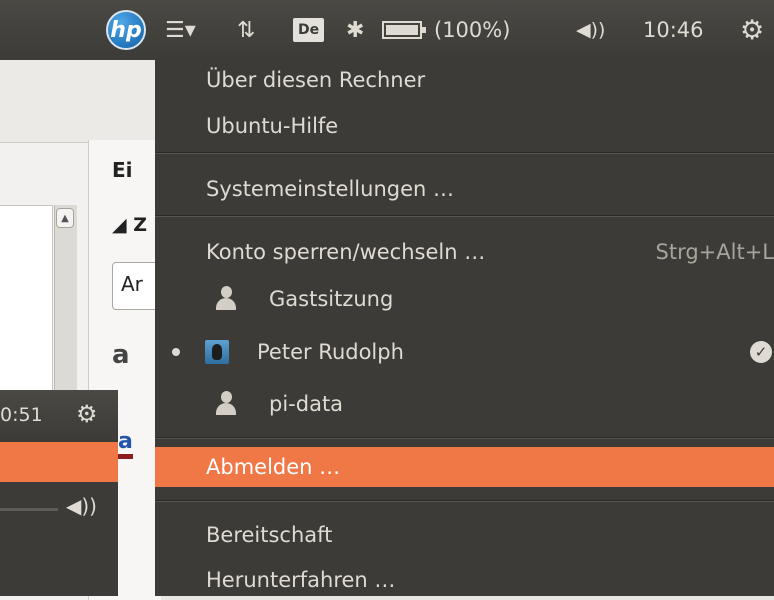 Image resolution: width=774 pixels, height=600 pixels. I want to click on keyboard-layout-label: De, so click(309, 30).